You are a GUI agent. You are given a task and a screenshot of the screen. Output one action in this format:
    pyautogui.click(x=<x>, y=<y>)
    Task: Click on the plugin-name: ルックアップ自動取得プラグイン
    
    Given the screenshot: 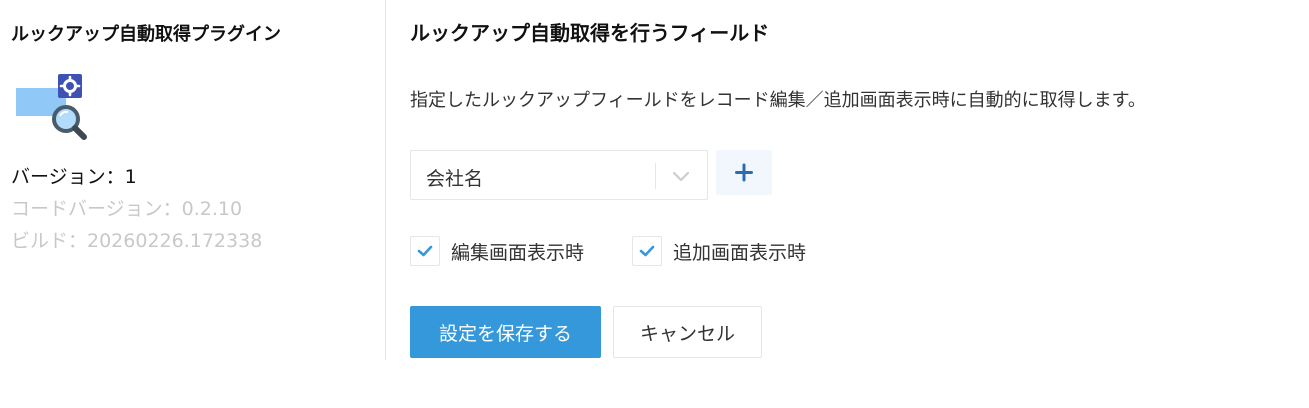 What is the action you would take?
    pyautogui.click(x=146, y=34)
    